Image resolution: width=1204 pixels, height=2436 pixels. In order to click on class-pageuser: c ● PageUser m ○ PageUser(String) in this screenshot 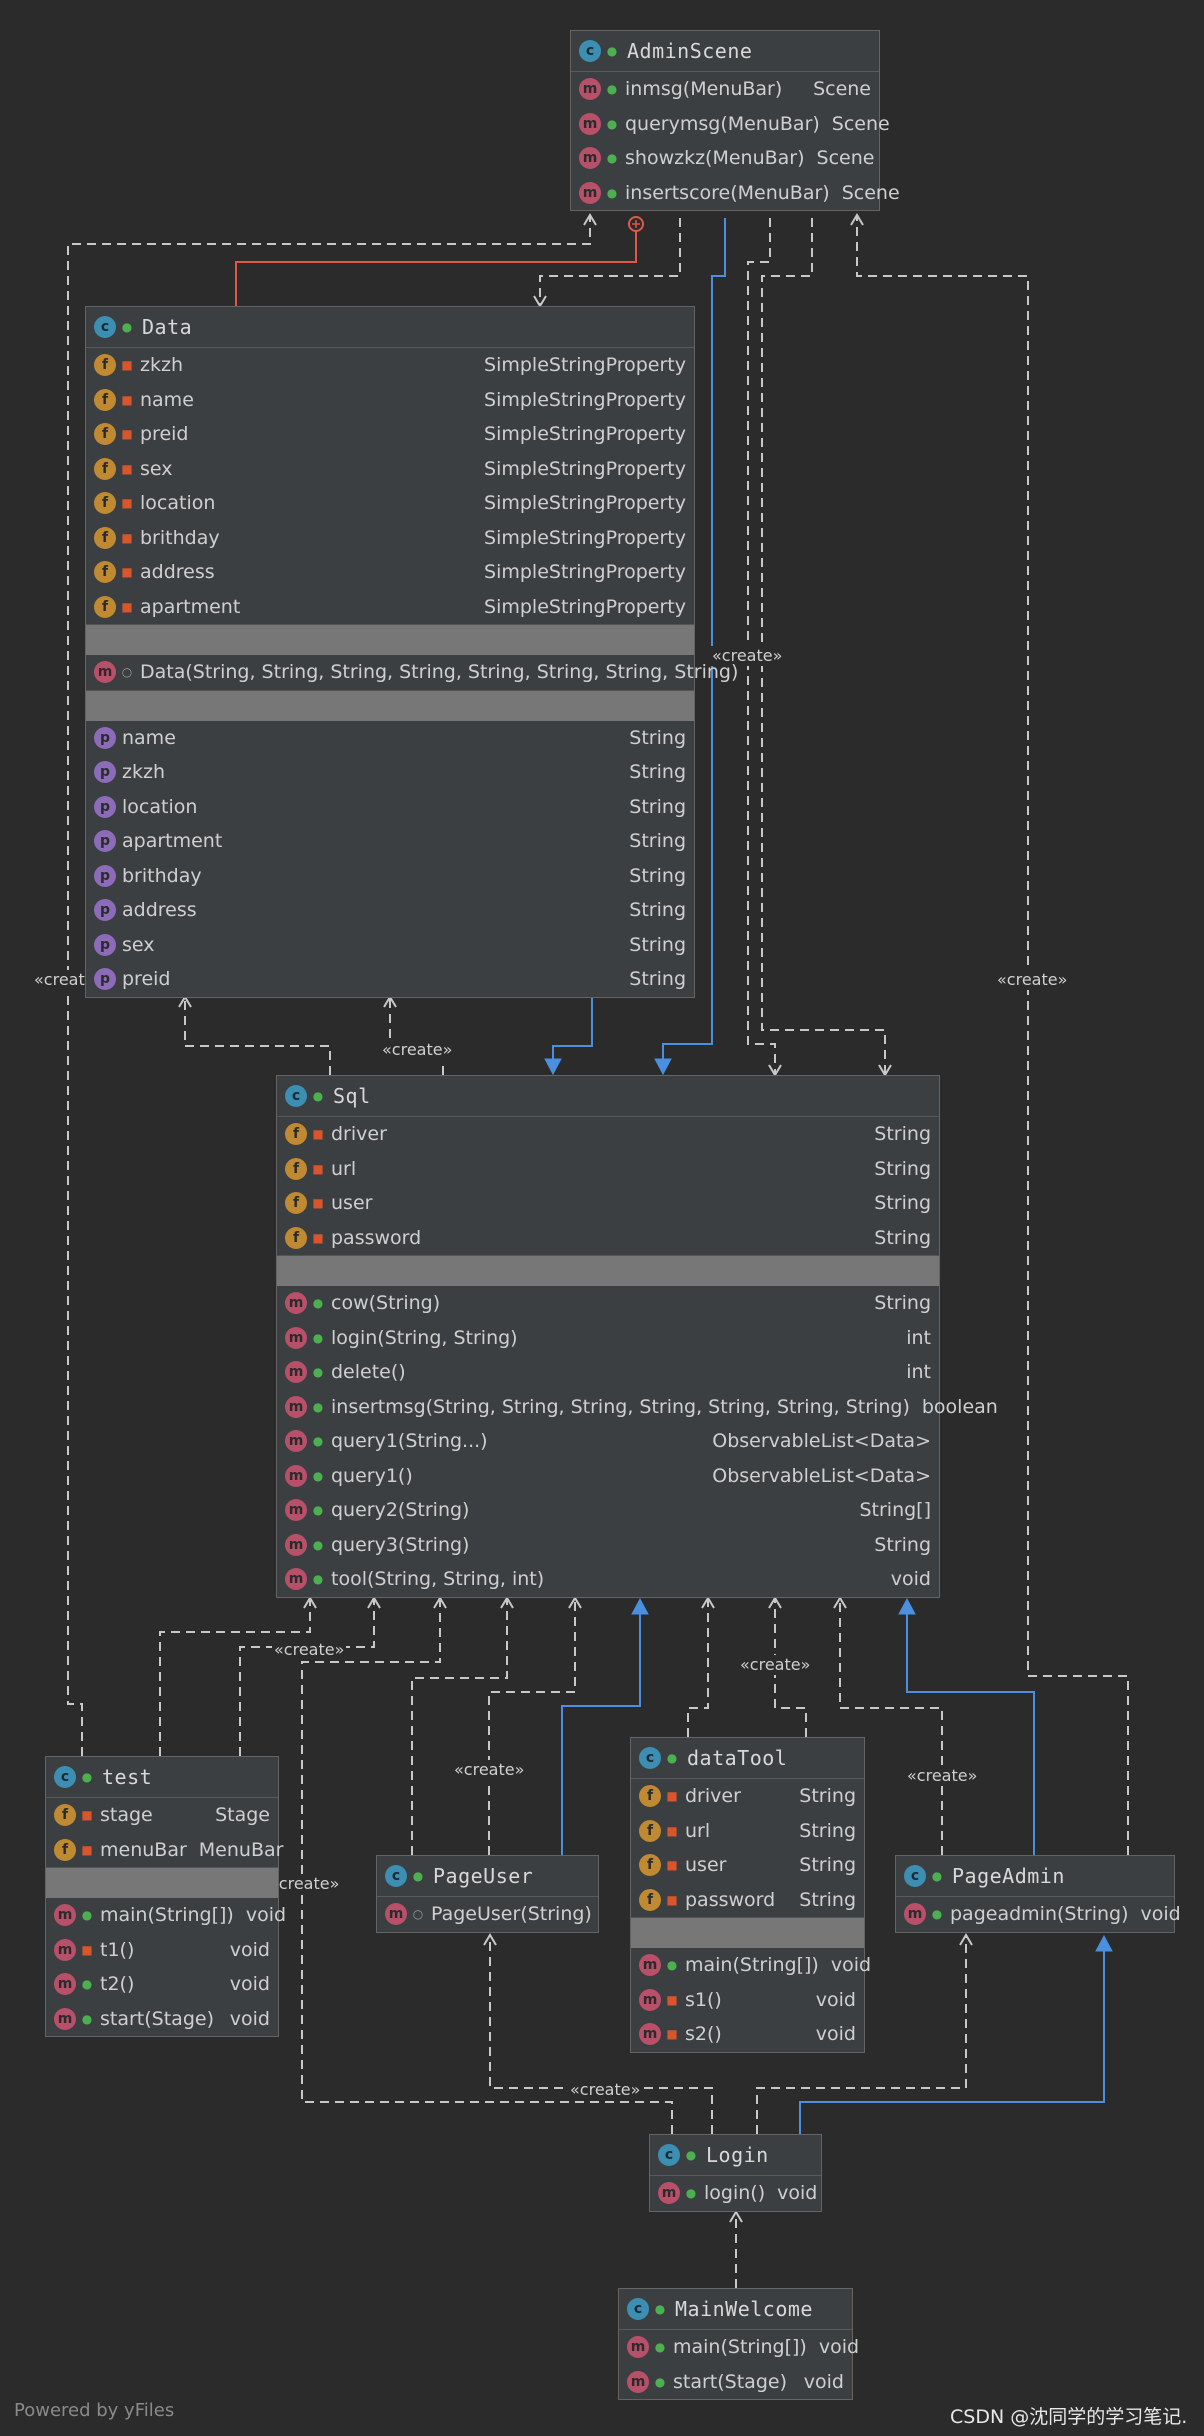, I will do `click(487, 1894)`.